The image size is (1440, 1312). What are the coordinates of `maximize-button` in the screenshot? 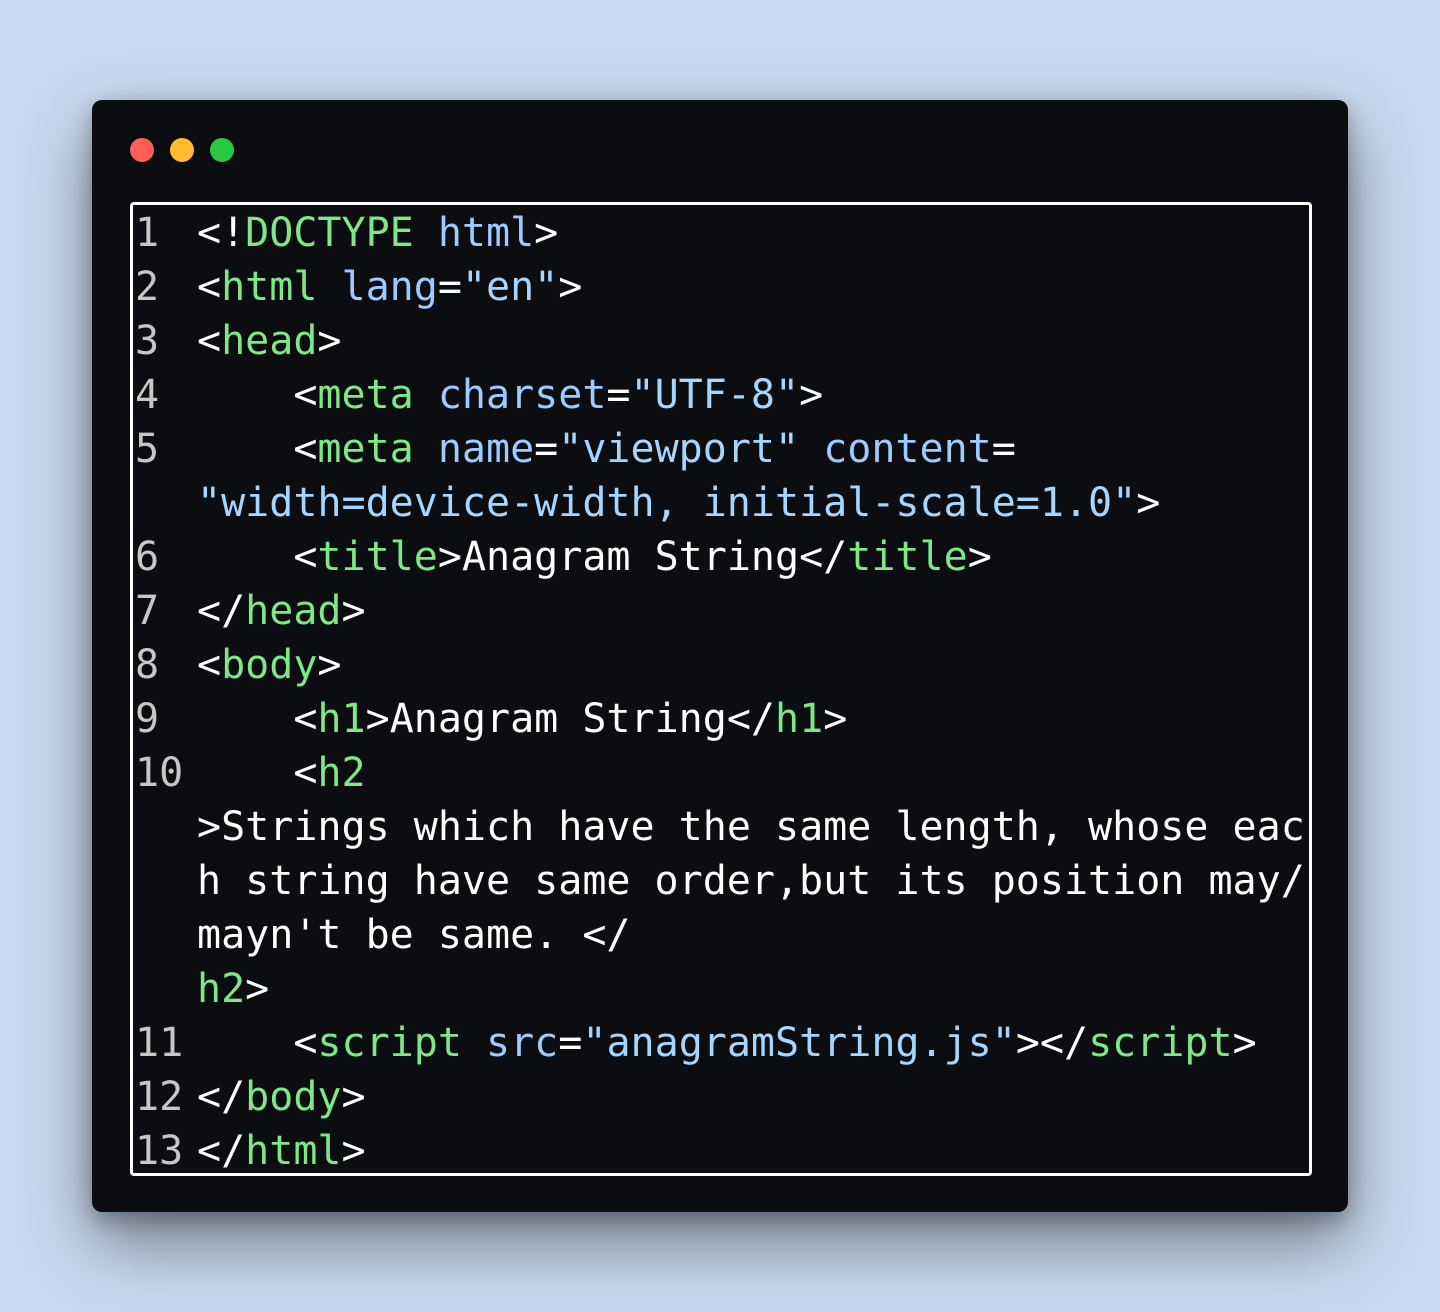 It's located at (222, 150).